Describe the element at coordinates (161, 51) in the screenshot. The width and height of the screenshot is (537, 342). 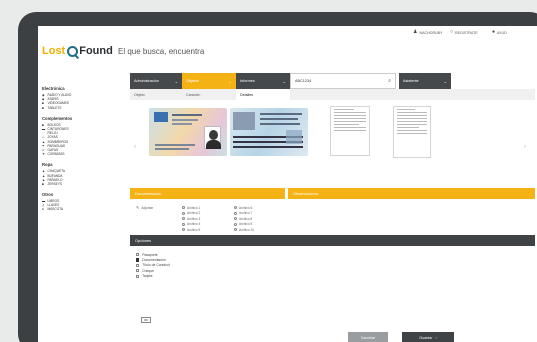
I see `tagline: El que busca, encuentra` at that location.